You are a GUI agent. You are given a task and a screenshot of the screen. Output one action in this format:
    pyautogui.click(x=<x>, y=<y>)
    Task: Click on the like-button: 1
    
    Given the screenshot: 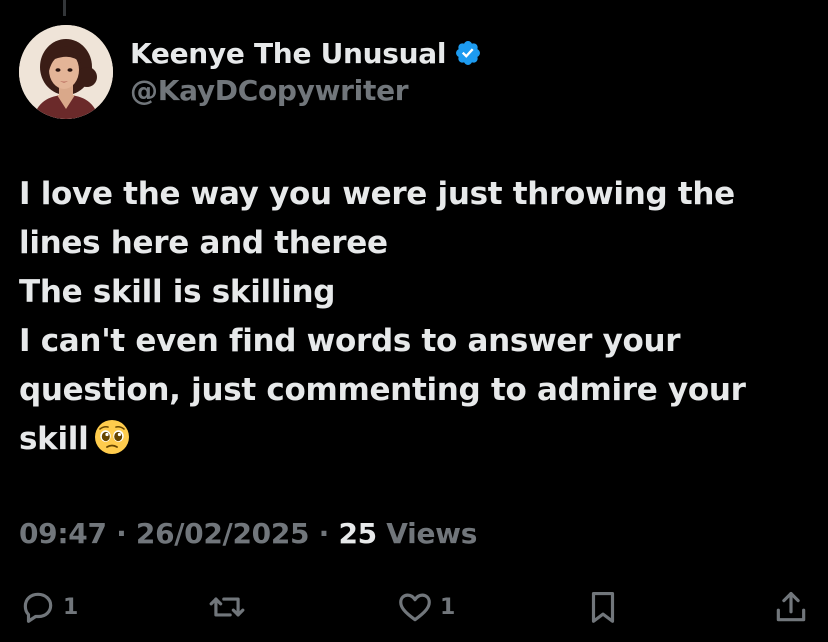 What is the action you would take?
    pyautogui.click(x=425, y=607)
    